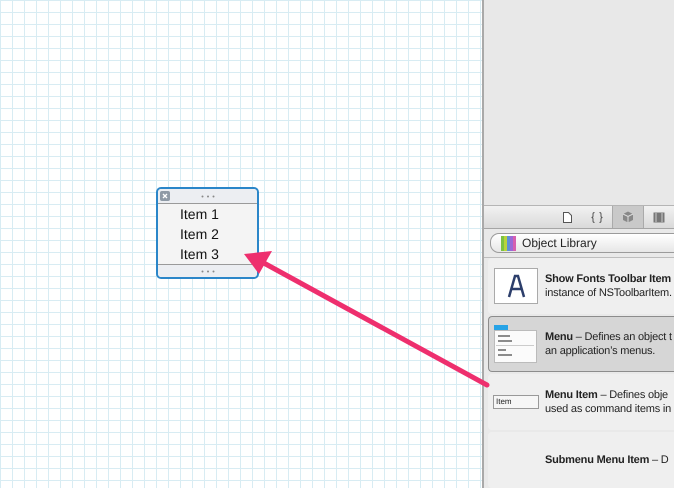  What do you see at coordinates (608, 344) in the screenshot?
I see `object-description: Menu – Defines an object t an application’s menus.` at bounding box center [608, 344].